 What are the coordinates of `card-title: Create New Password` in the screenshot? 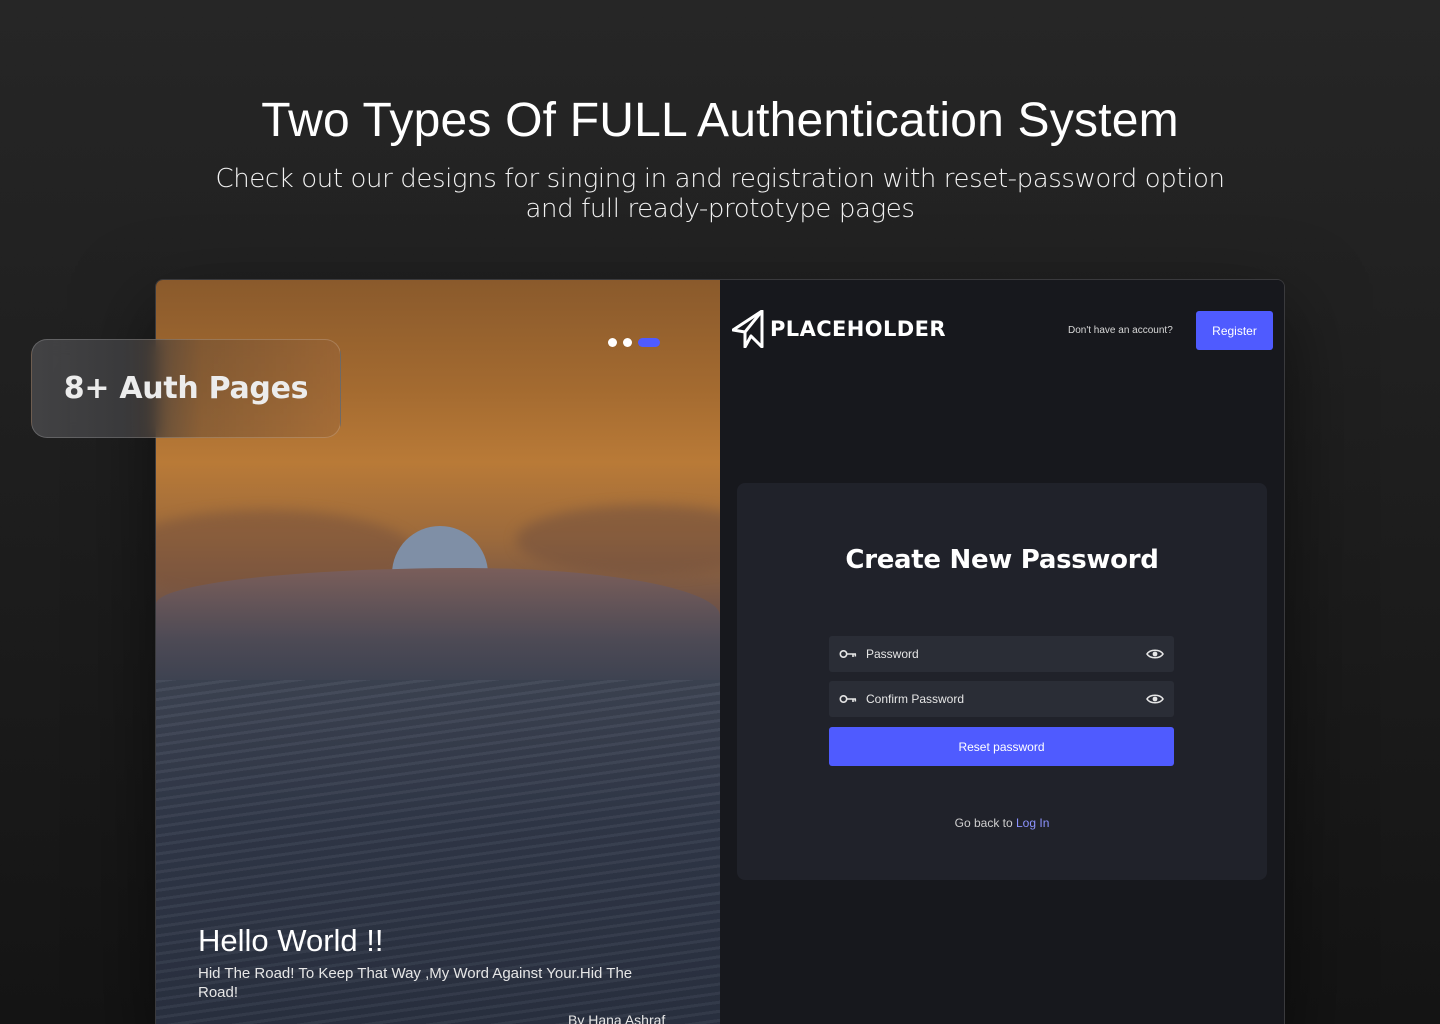 It's located at (1002, 560).